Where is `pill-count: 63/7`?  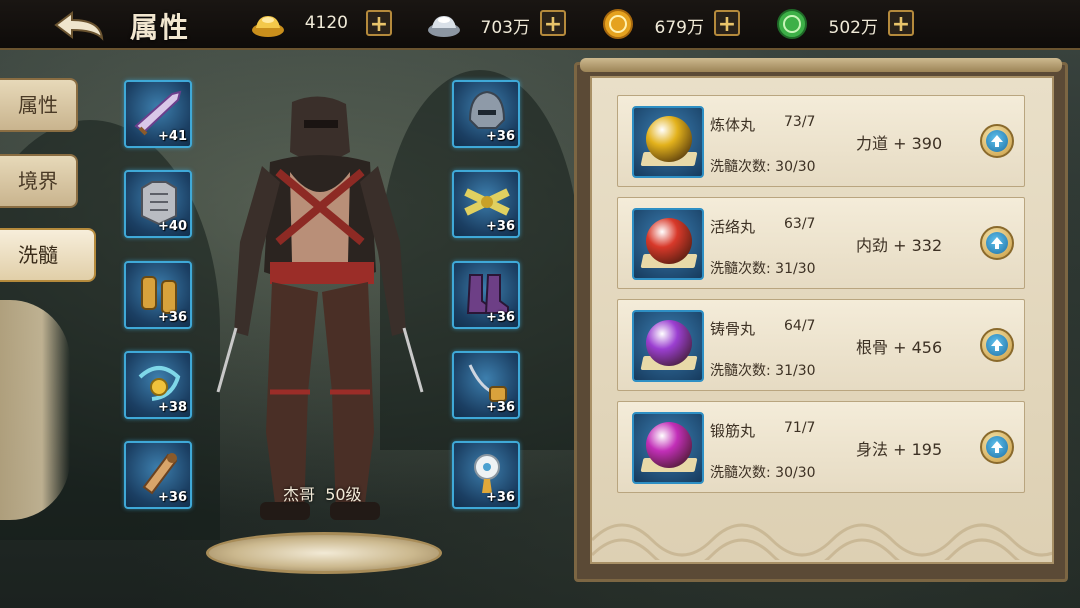
pill-count: 63/7 is located at coordinates (800, 224).